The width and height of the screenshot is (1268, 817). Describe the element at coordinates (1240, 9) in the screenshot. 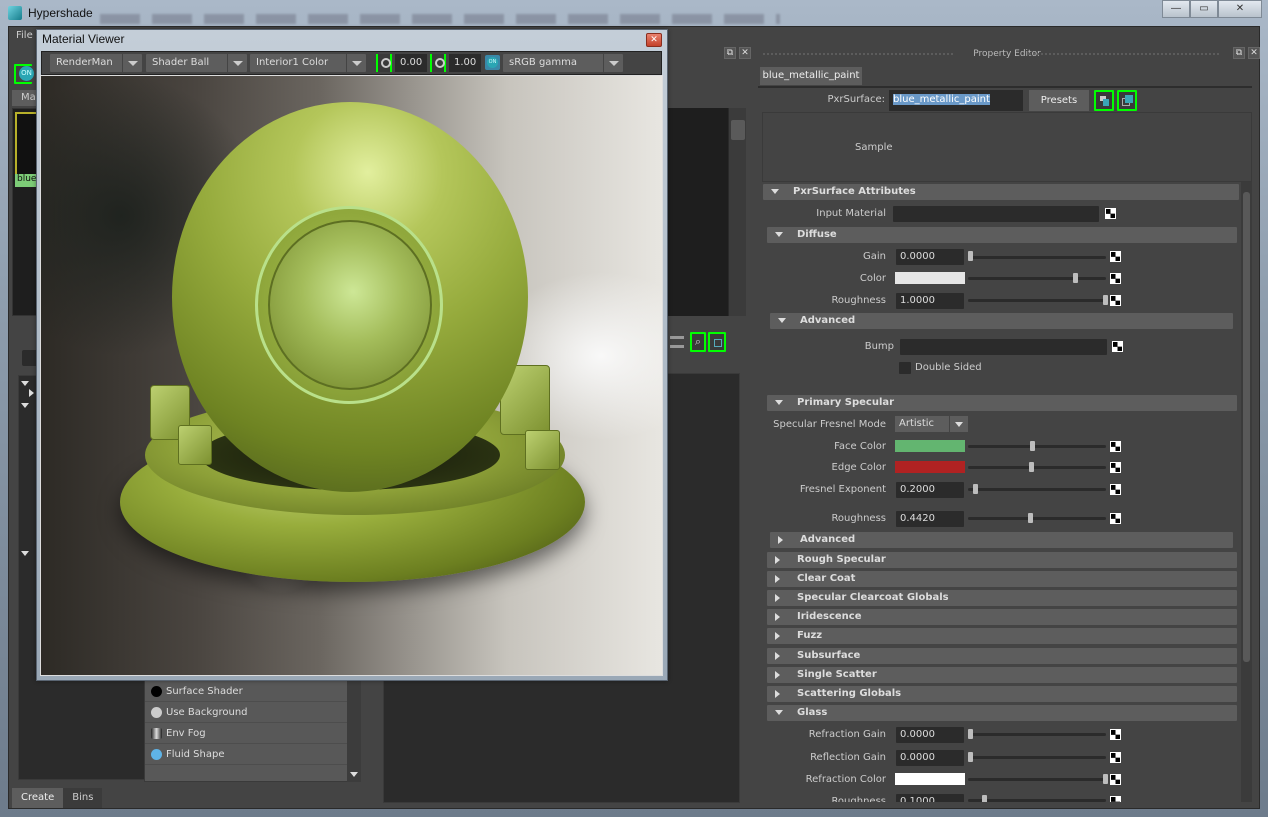

I see `close-window-button: ✕` at that location.